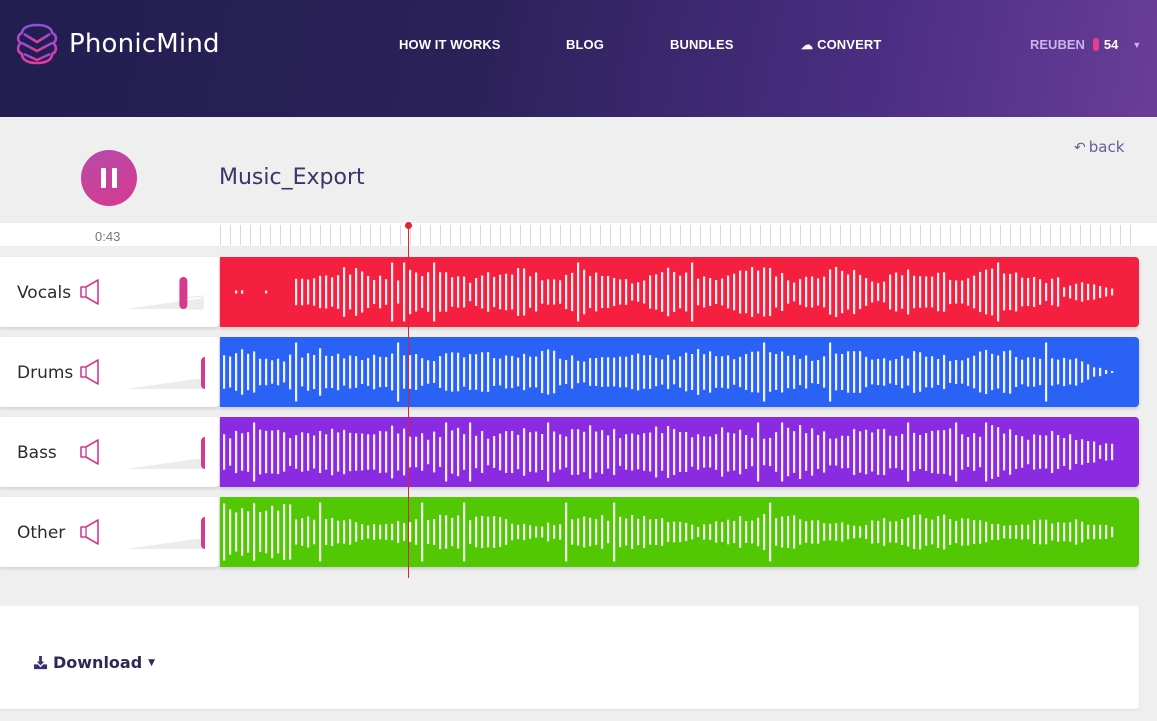 The image size is (1157, 721). I want to click on back-link: ↶ back, so click(1099, 147).